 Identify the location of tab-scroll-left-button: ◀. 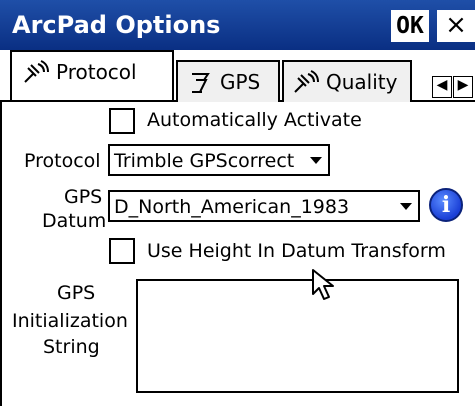
(442, 87).